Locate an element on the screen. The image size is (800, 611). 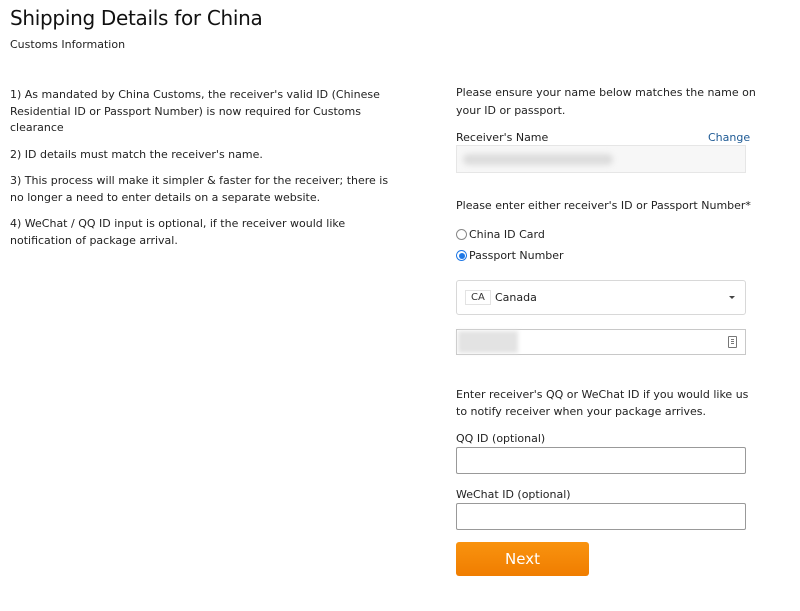
radio-label: Passport Number is located at coordinates (516, 255).